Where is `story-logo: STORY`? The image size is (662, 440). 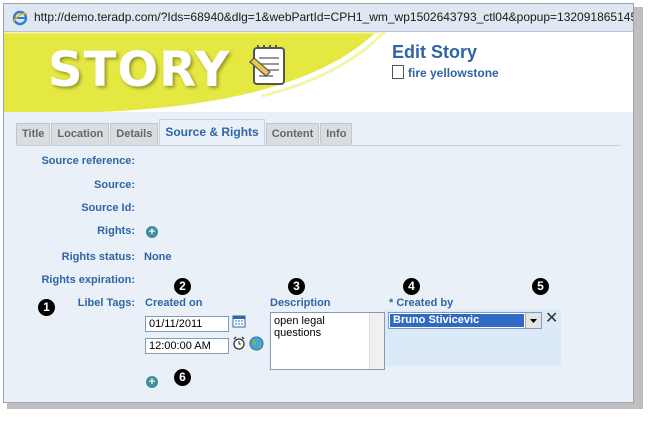 story-logo: STORY is located at coordinates (139, 70).